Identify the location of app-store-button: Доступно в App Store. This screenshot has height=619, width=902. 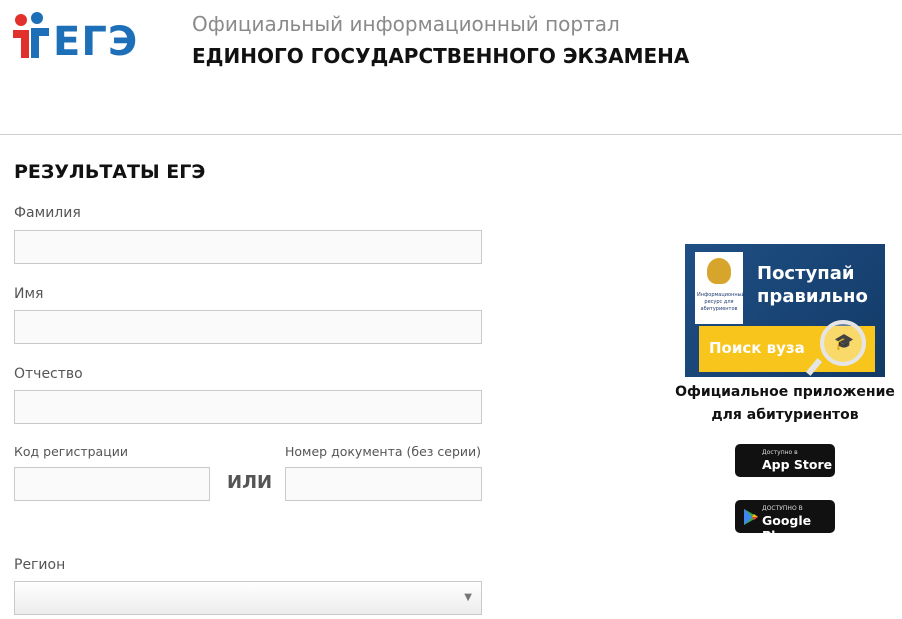
(785, 460).